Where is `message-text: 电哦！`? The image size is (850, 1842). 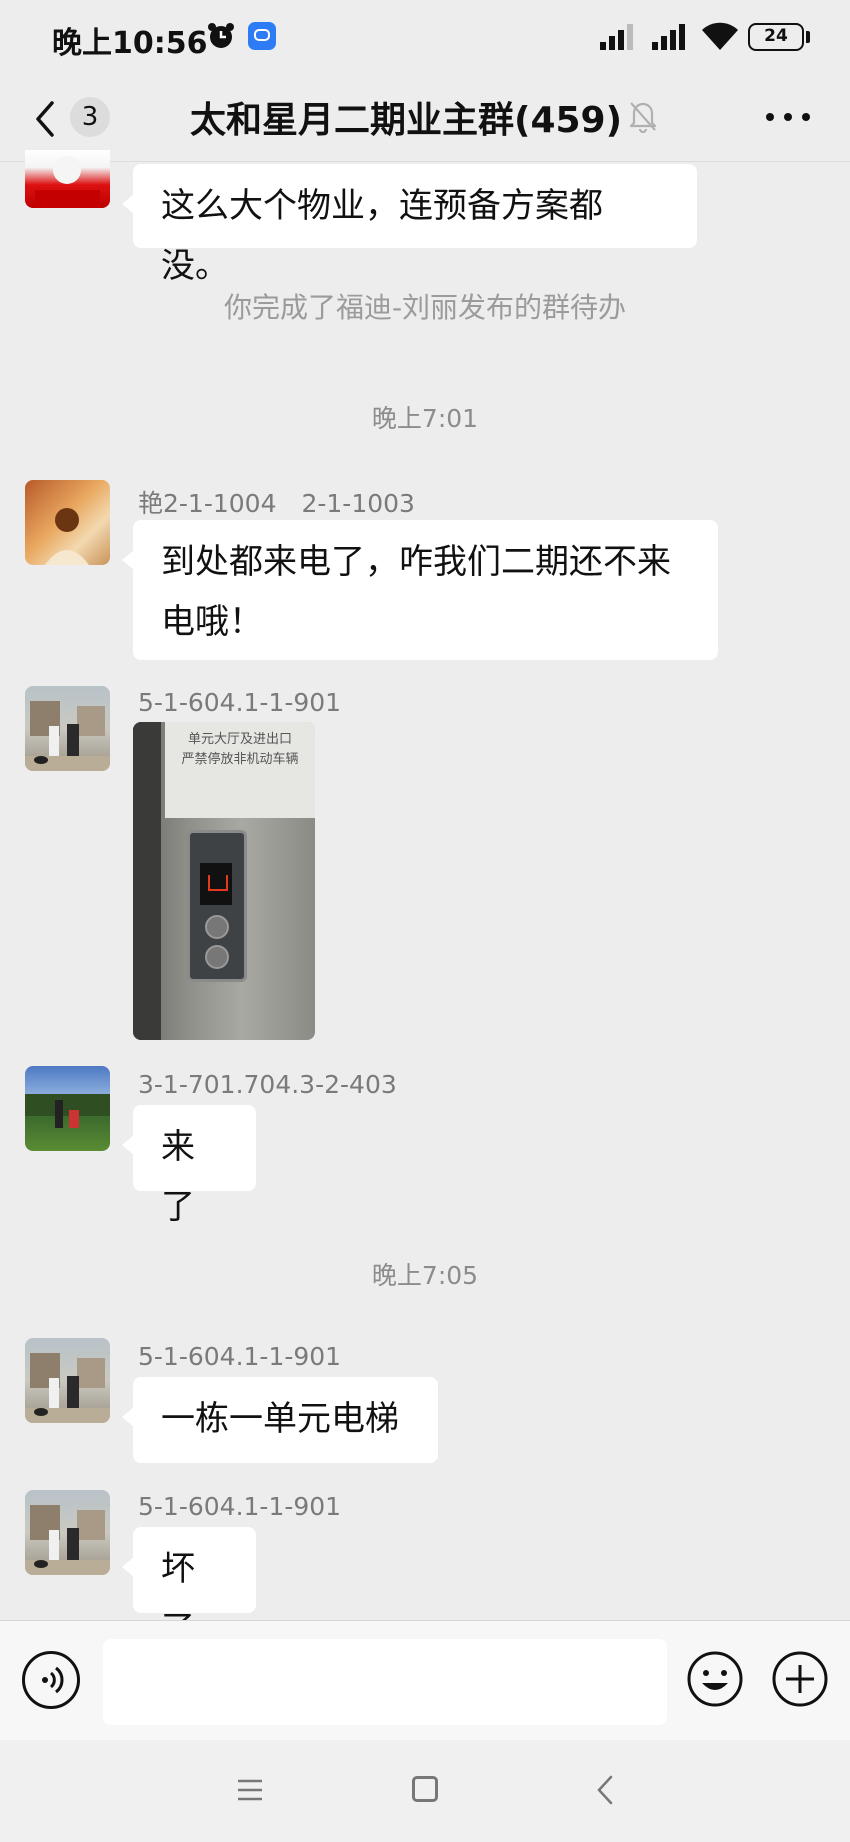 message-text: 电哦！ is located at coordinates (212, 622).